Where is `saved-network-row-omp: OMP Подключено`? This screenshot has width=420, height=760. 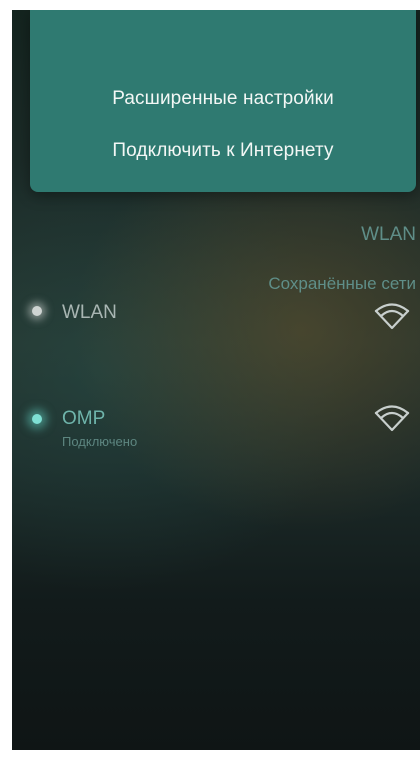 saved-network-row-omp: OMP Подключено is located at coordinates (216, 432).